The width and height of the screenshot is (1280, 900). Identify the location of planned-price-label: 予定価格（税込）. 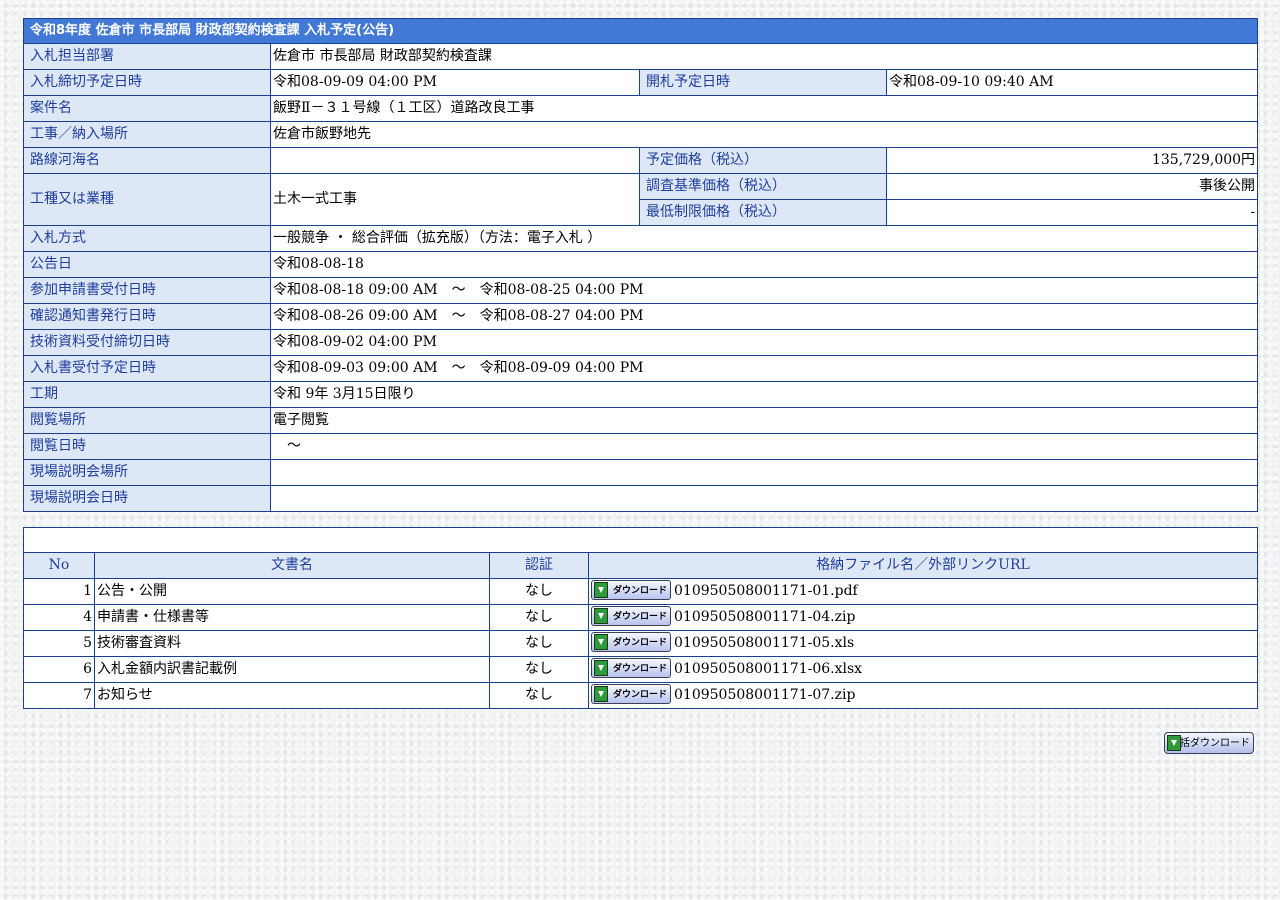
(763, 160).